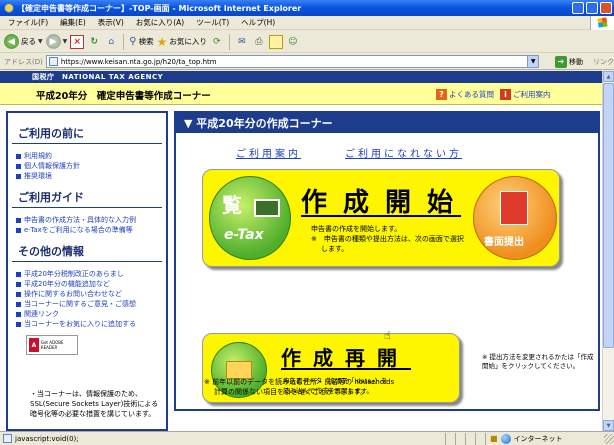 This screenshot has height=445, width=614. What do you see at coordinates (9, 8) in the screenshot?
I see `ie-icon` at bounding box center [9, 8].